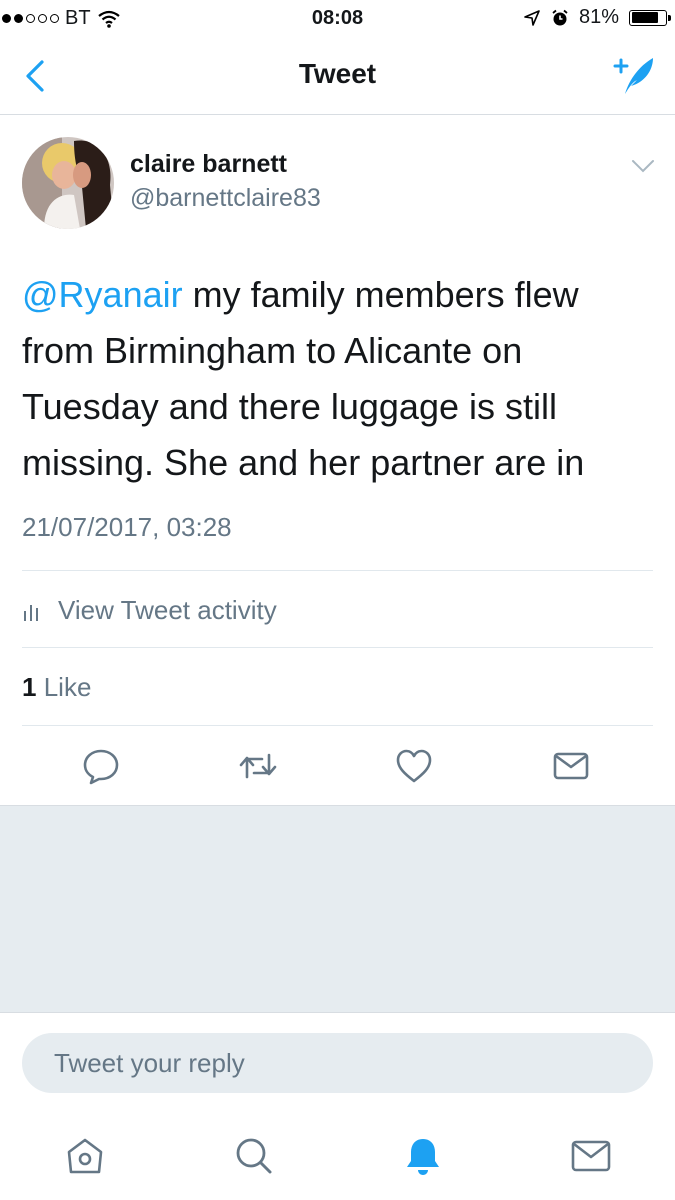  I want to click on status-bar: BT 08:08 81%, so click(337, 19).